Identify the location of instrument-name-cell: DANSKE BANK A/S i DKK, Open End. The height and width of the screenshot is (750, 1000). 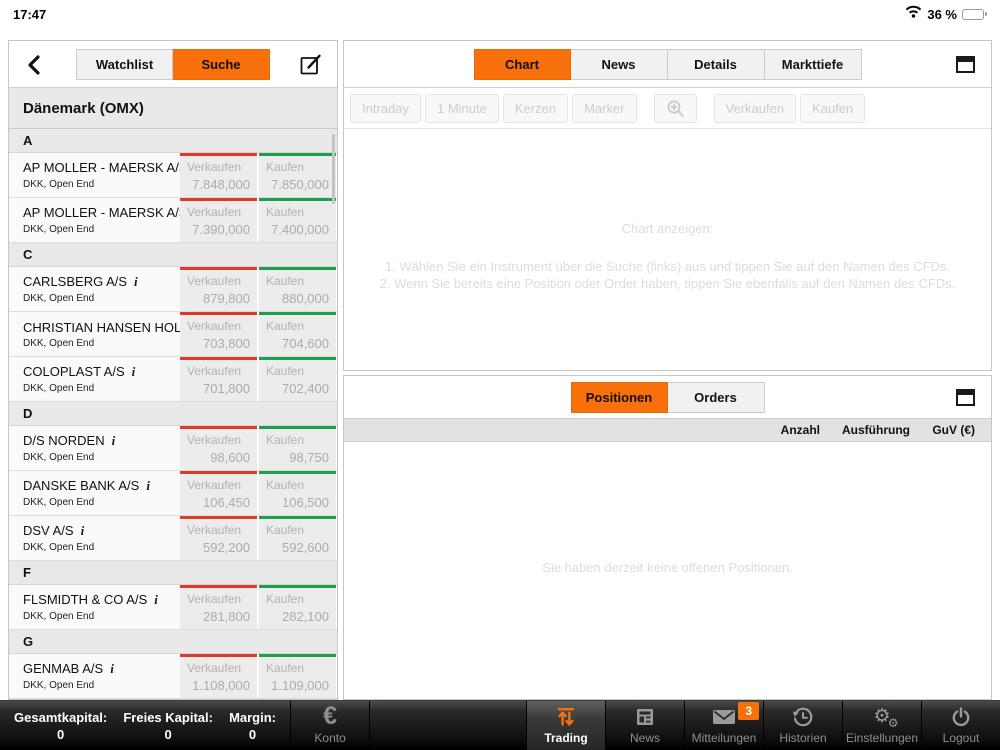
(94, 493).